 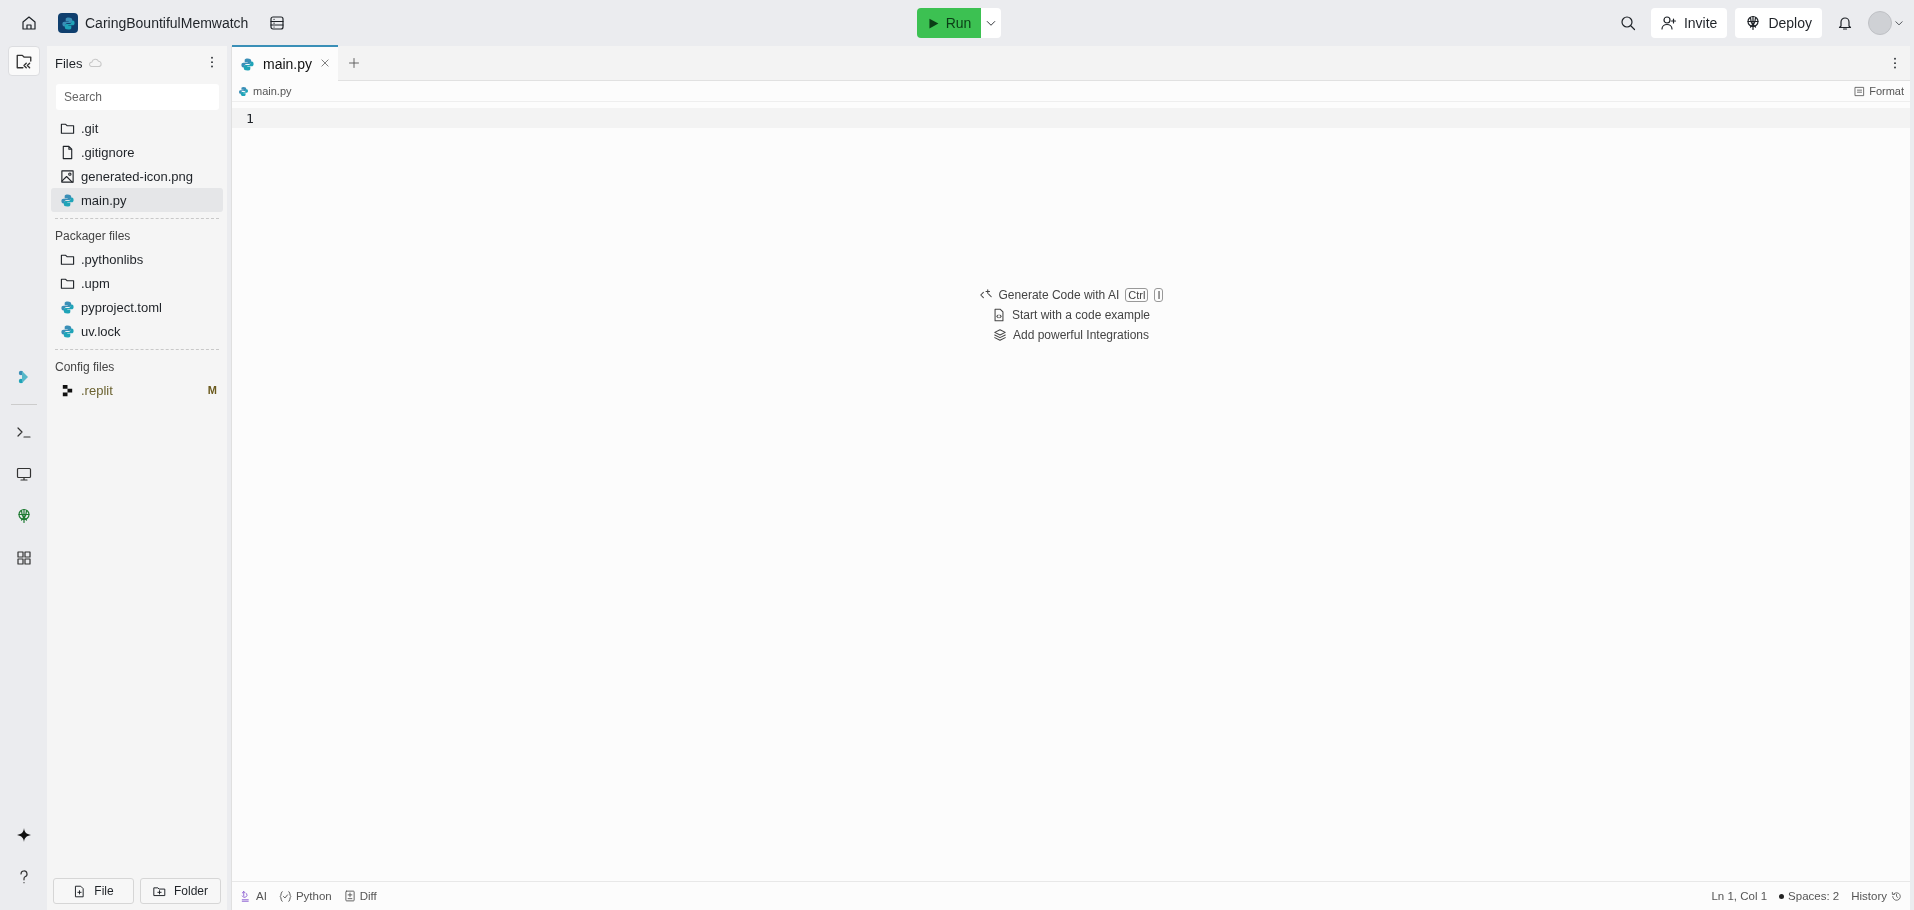 What do you see at coordinates (253, 896) in the screenshot?
I see `status-item: AI` at bounding box center [253, 896].